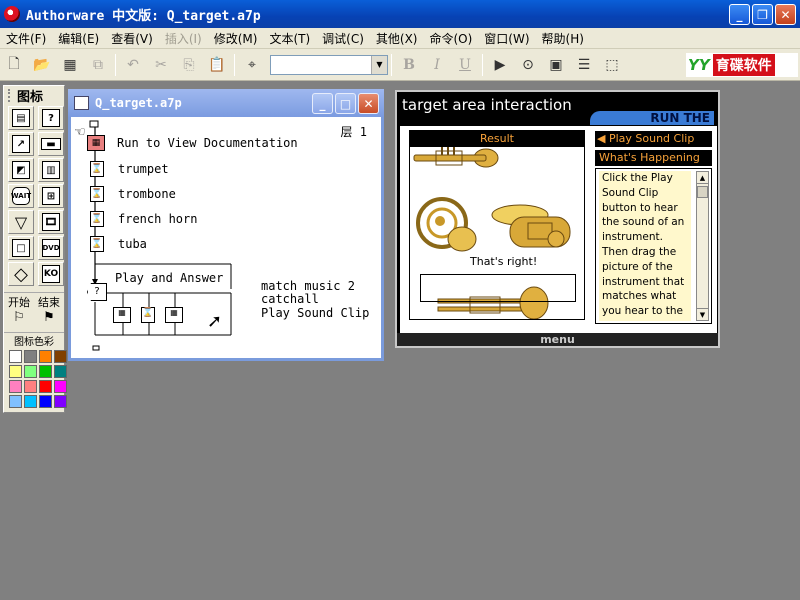 The height and width of the screenshot is (600, 800). Describe the element at coordinates (122, 315) in the screenshot. I see `response-calc-icon: ▦` at that location.